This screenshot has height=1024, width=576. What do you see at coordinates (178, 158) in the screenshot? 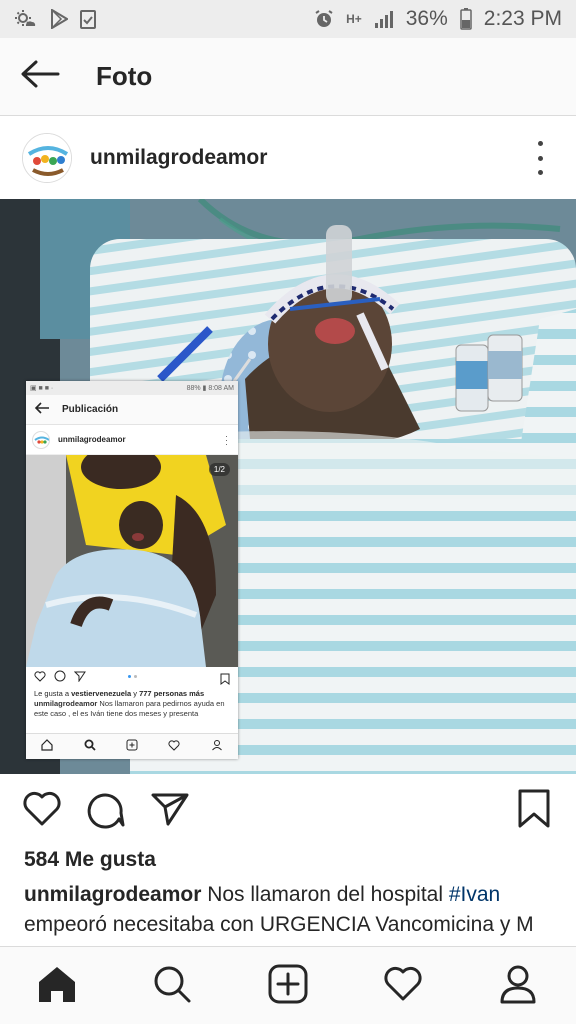
I see `post-username: unmilagrodeamor` at bounding box center [178, 158].